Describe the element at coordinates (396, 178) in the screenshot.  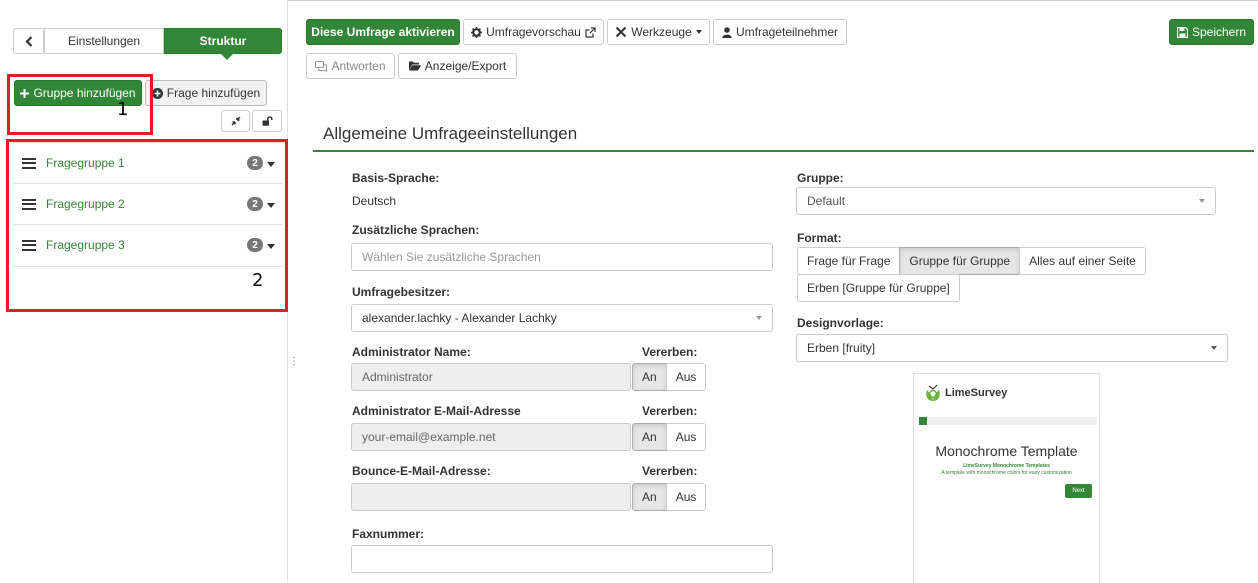
I see `base-language-label: Basis-Sprache:` at that location.